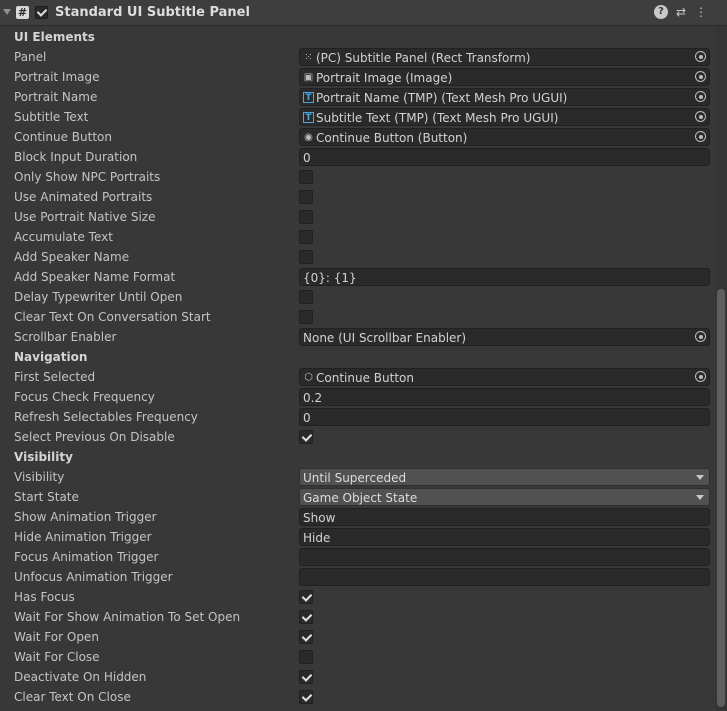 The height and width of the screenshot is (711, 727). Describe the element at coordinates (363, 317) in the screenshot. I see `property-row-clear-text-on-conversation-start: Clear Text On Conversation Start` at that location.